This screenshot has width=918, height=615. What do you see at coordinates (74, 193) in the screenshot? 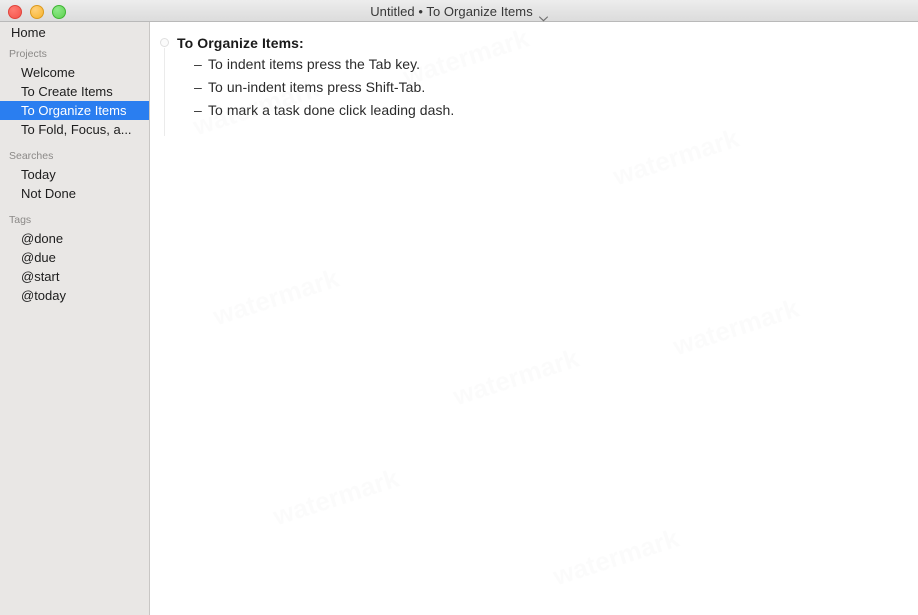
I see `sidebar-item-not-done: Not Done` at bounding box center [74, 193].